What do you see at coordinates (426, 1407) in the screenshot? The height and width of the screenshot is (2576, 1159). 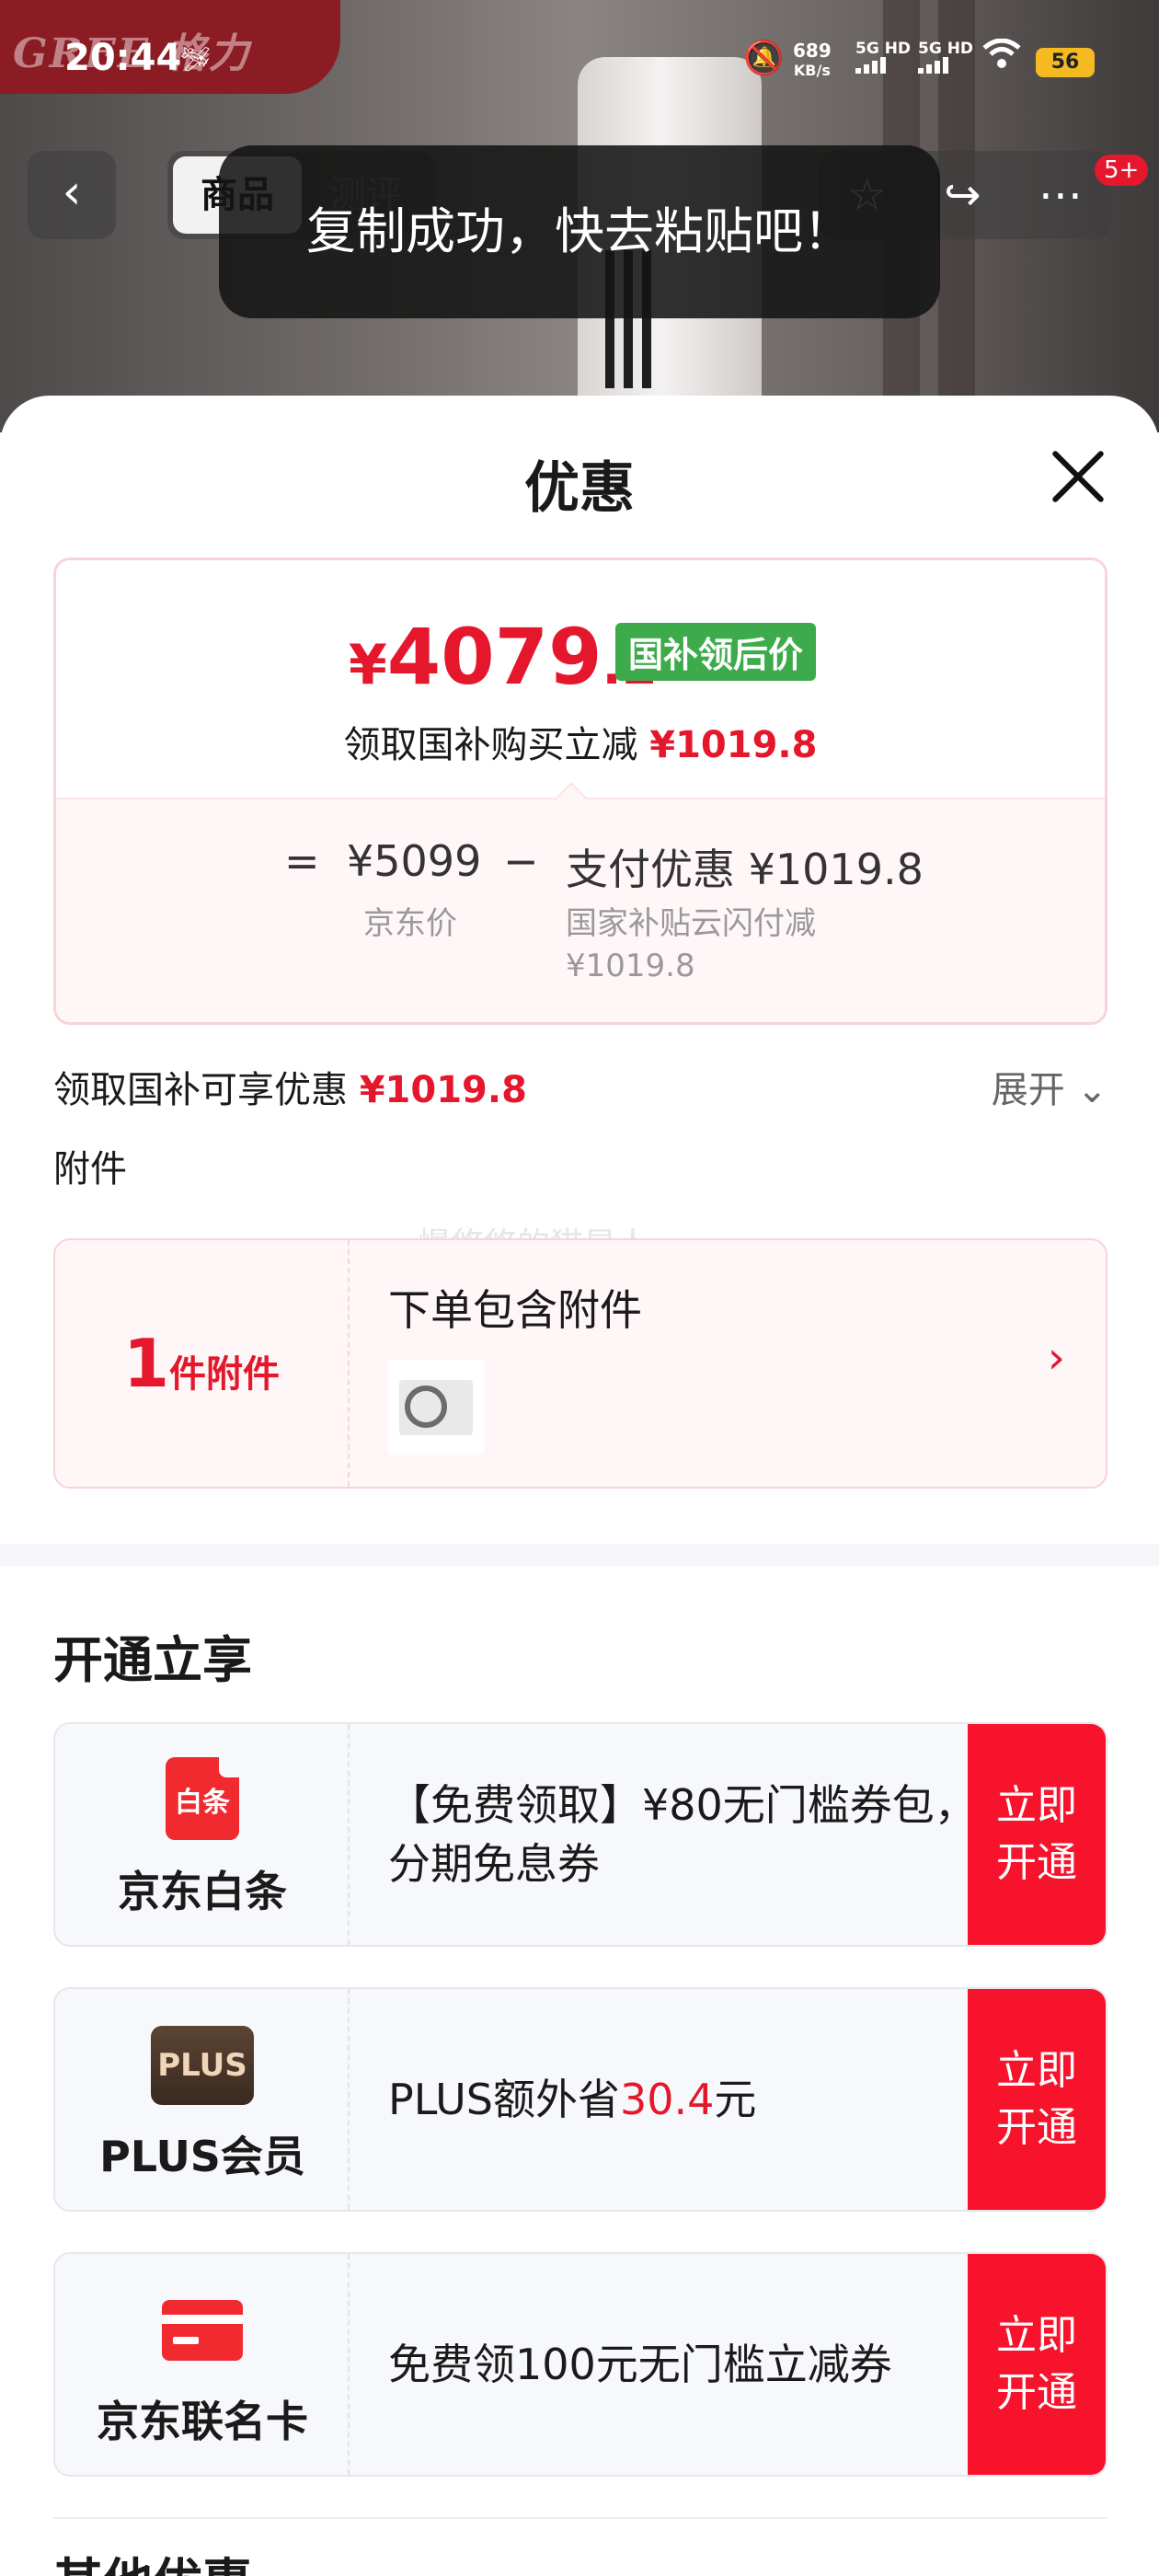 I see `fan-icon` at bounding box center [426, 1407].